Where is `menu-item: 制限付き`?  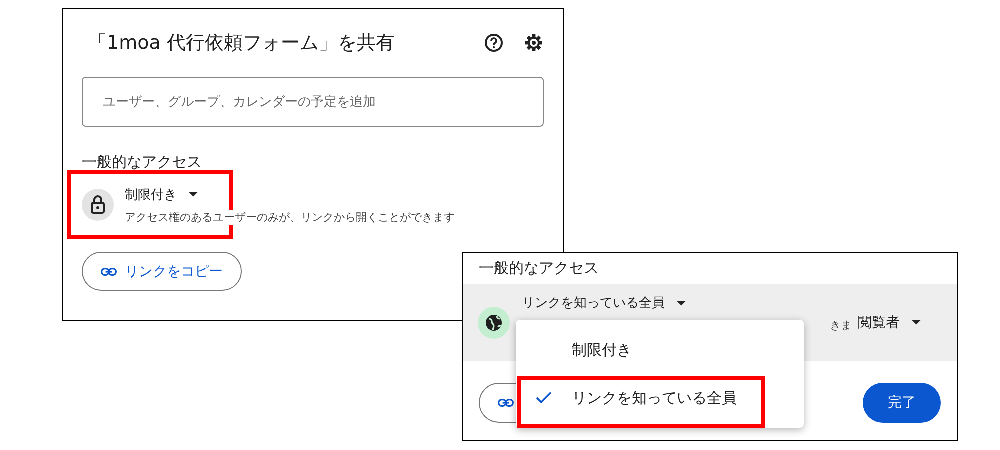 menu-item: 制限付き is located at coordinates (660, 350).